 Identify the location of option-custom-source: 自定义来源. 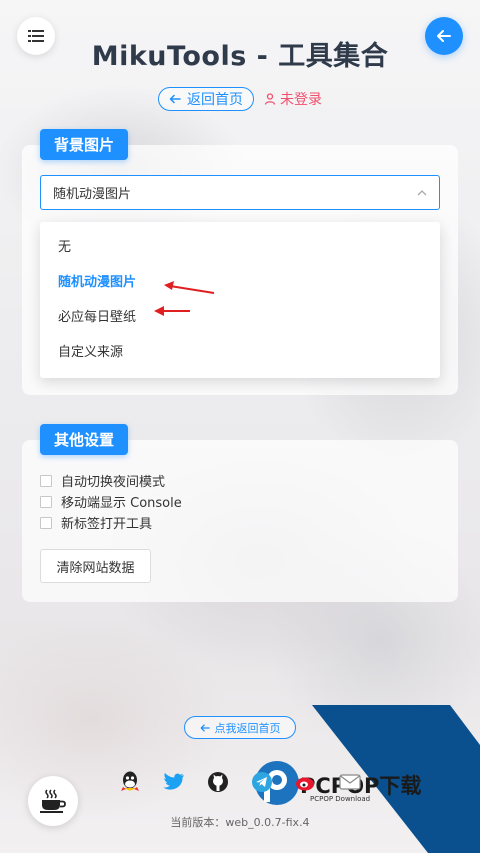
(240, 350).